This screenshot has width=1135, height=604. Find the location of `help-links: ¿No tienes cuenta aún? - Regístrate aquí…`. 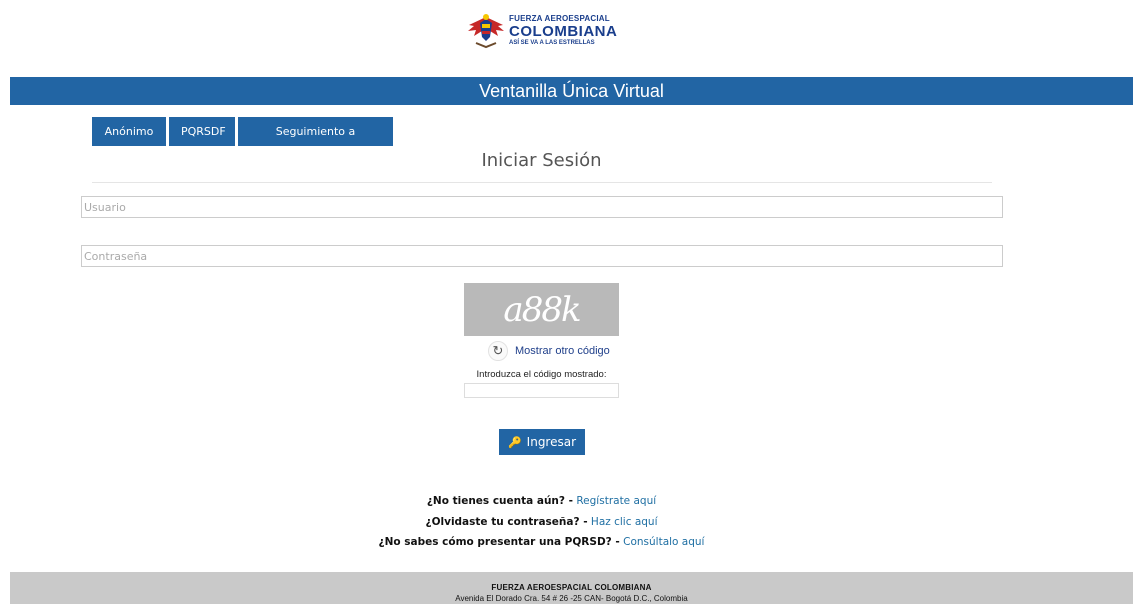

help-links: ¿No tienes cuenta aún? - Regístrate aquí… is located at coordinates (541, 522).